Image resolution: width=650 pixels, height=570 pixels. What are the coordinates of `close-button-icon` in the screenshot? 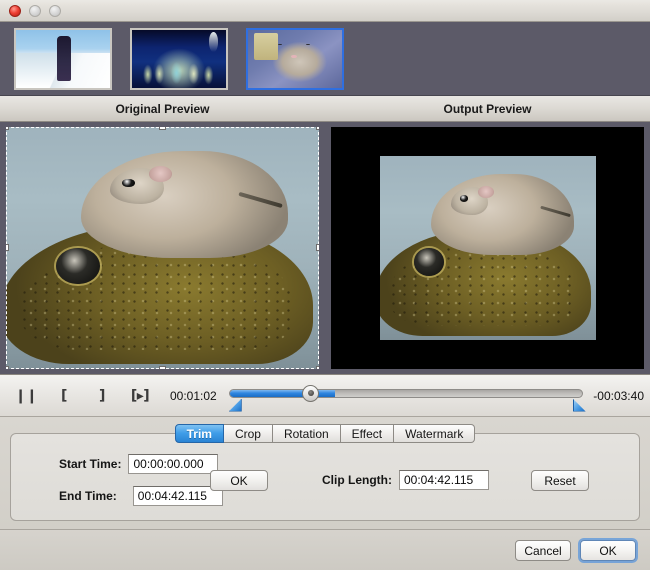 It's located at (15, 11).